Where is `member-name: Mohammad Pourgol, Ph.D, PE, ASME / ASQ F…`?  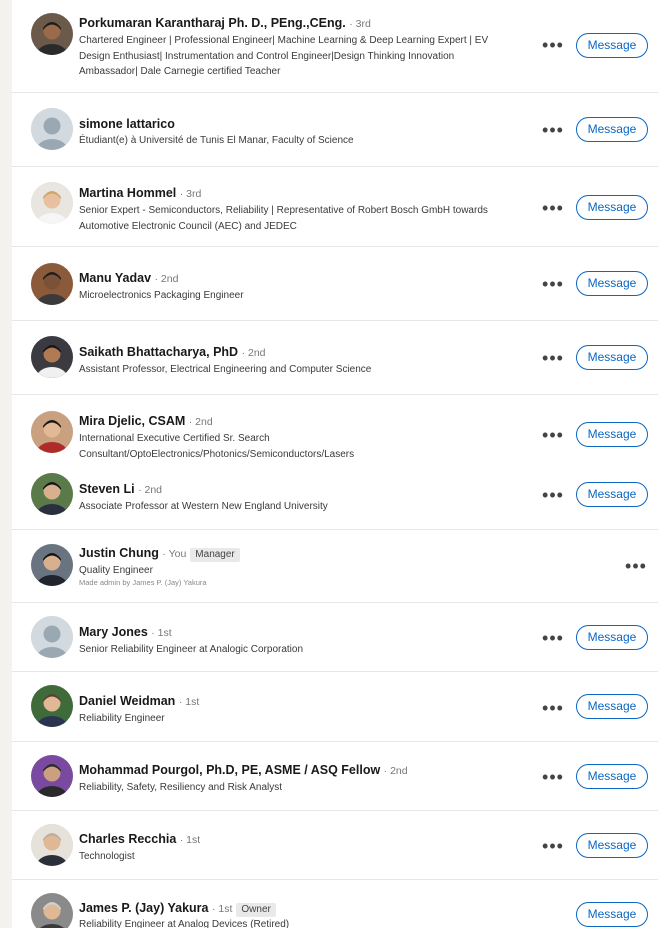
member-name: Mohammad Pourgol, Ph.D, PE, ASME / ASQ F… is located at coordinates (229, 770).